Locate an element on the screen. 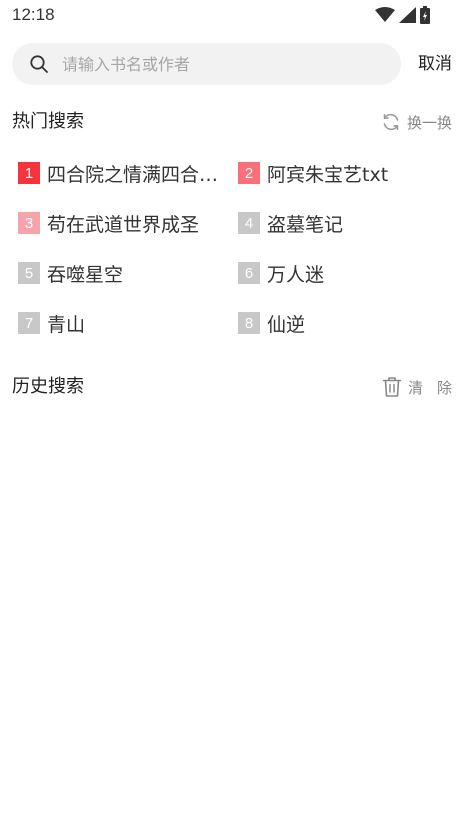 Image resolution: width=464 pixels, height=825 pixels. refresh-label: 换一换 is located at coordinates (429, 122).